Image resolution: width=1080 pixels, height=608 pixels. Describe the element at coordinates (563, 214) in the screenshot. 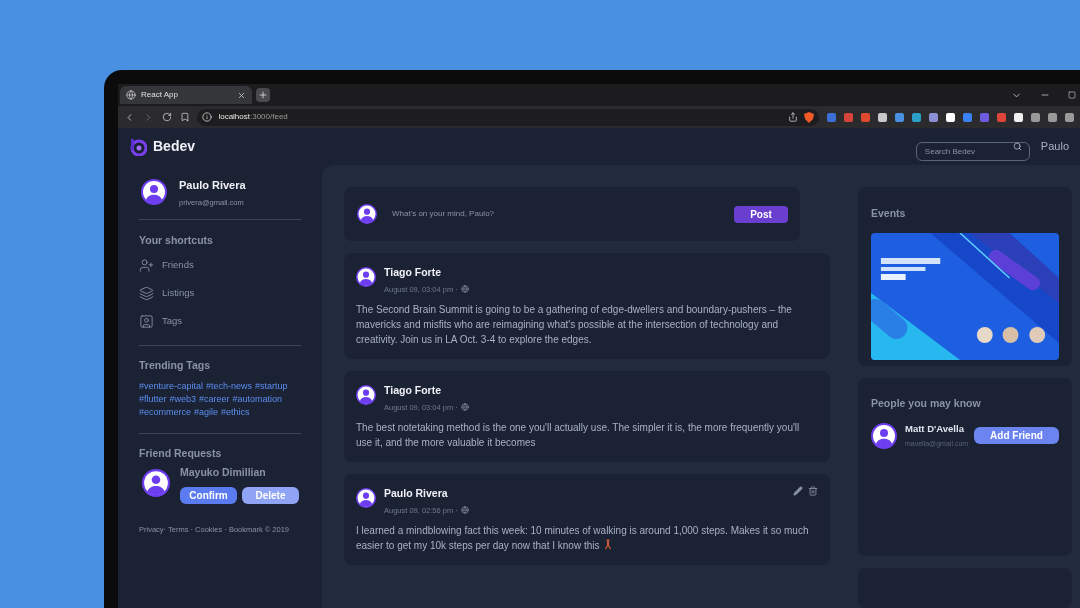

I see `post-input: What's on your mind, Paulo?` at that location.